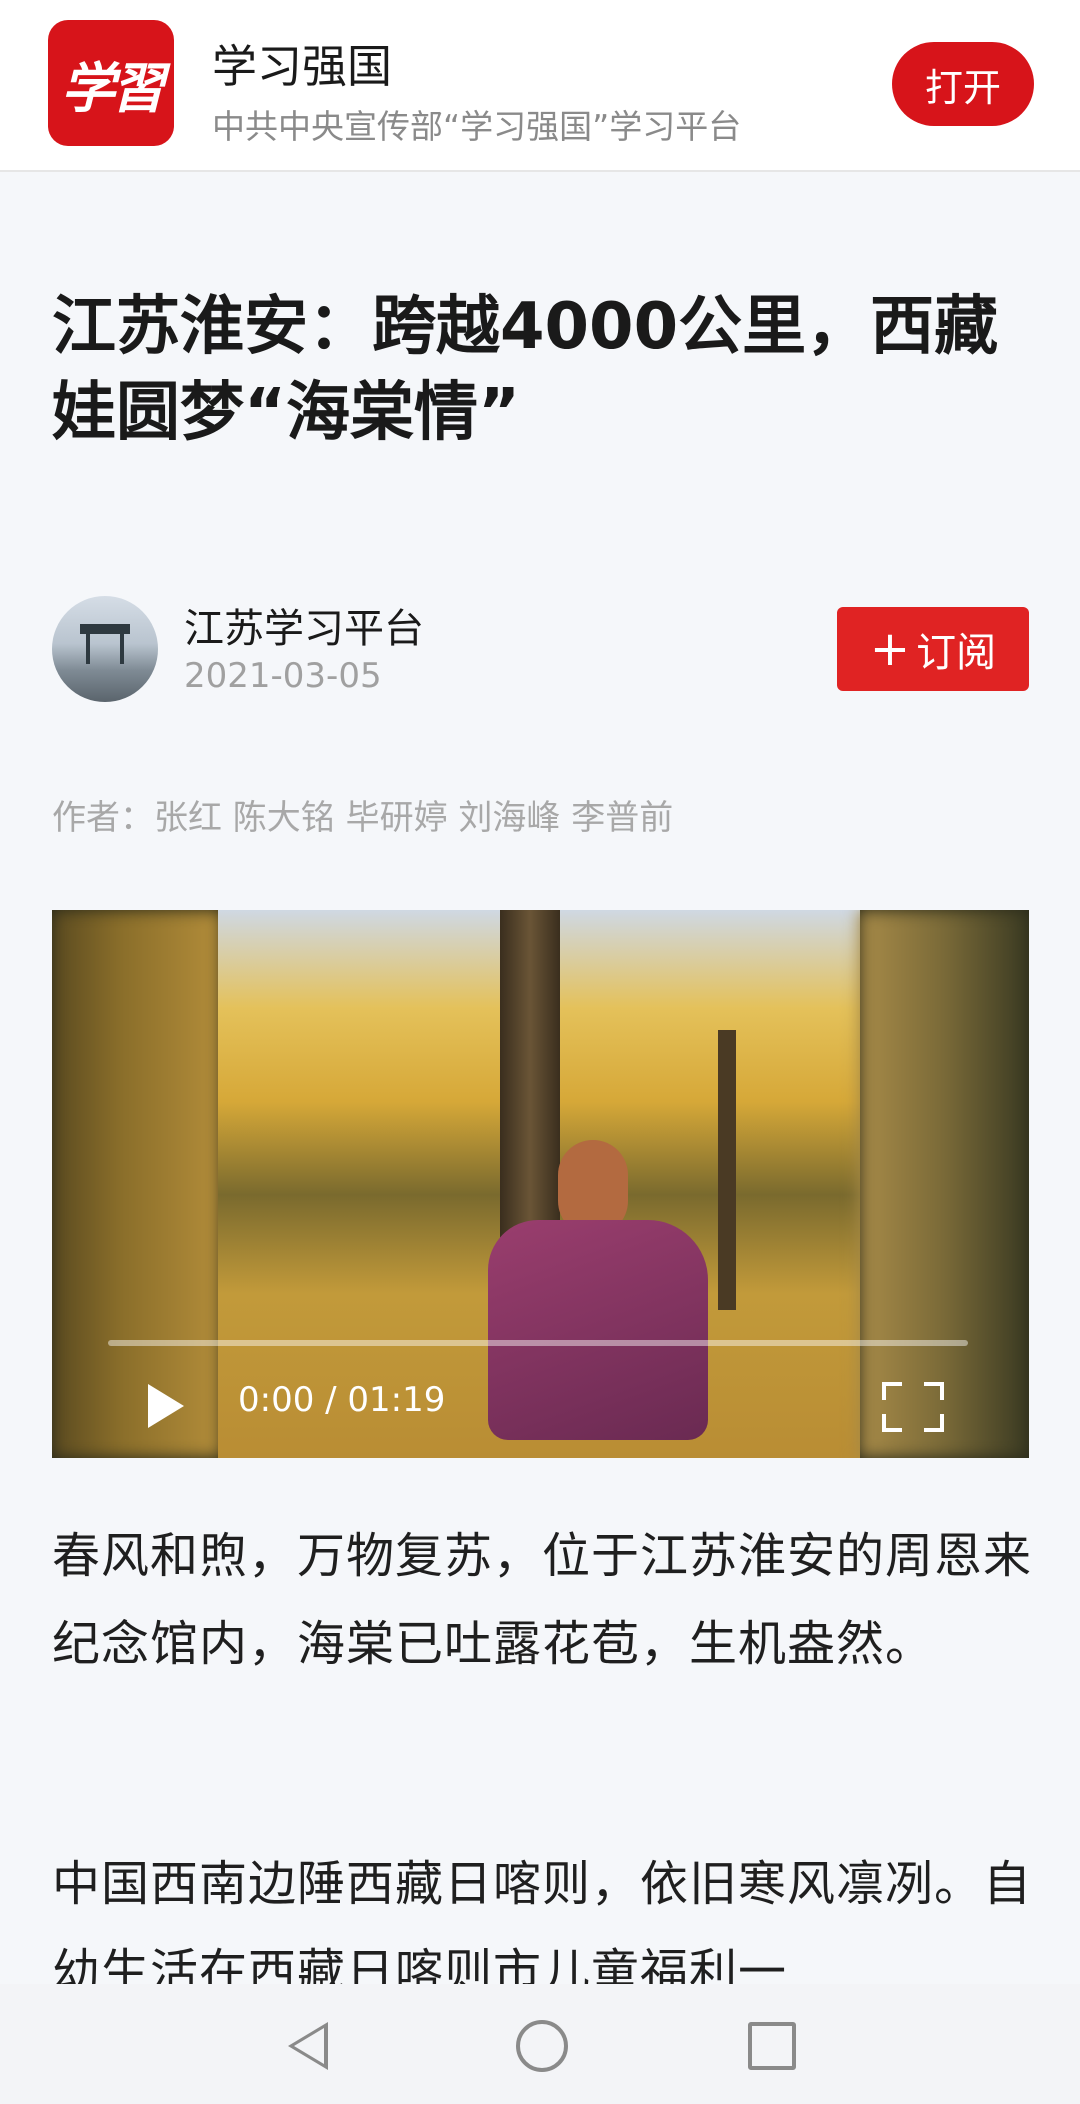 The height and width of the screenshot is (2104, 1080). I want to click on app-banner: 学習 学习强国 中共中央宣传部“学习强国”学习平台 打开, so click(540, 86).